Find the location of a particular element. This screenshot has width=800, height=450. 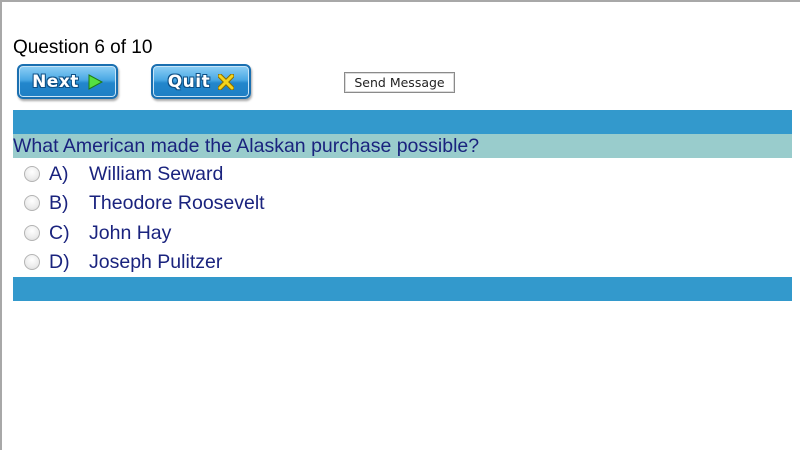

option-b: B) Theodore Roosevelt is located at coordinates (143, 203).